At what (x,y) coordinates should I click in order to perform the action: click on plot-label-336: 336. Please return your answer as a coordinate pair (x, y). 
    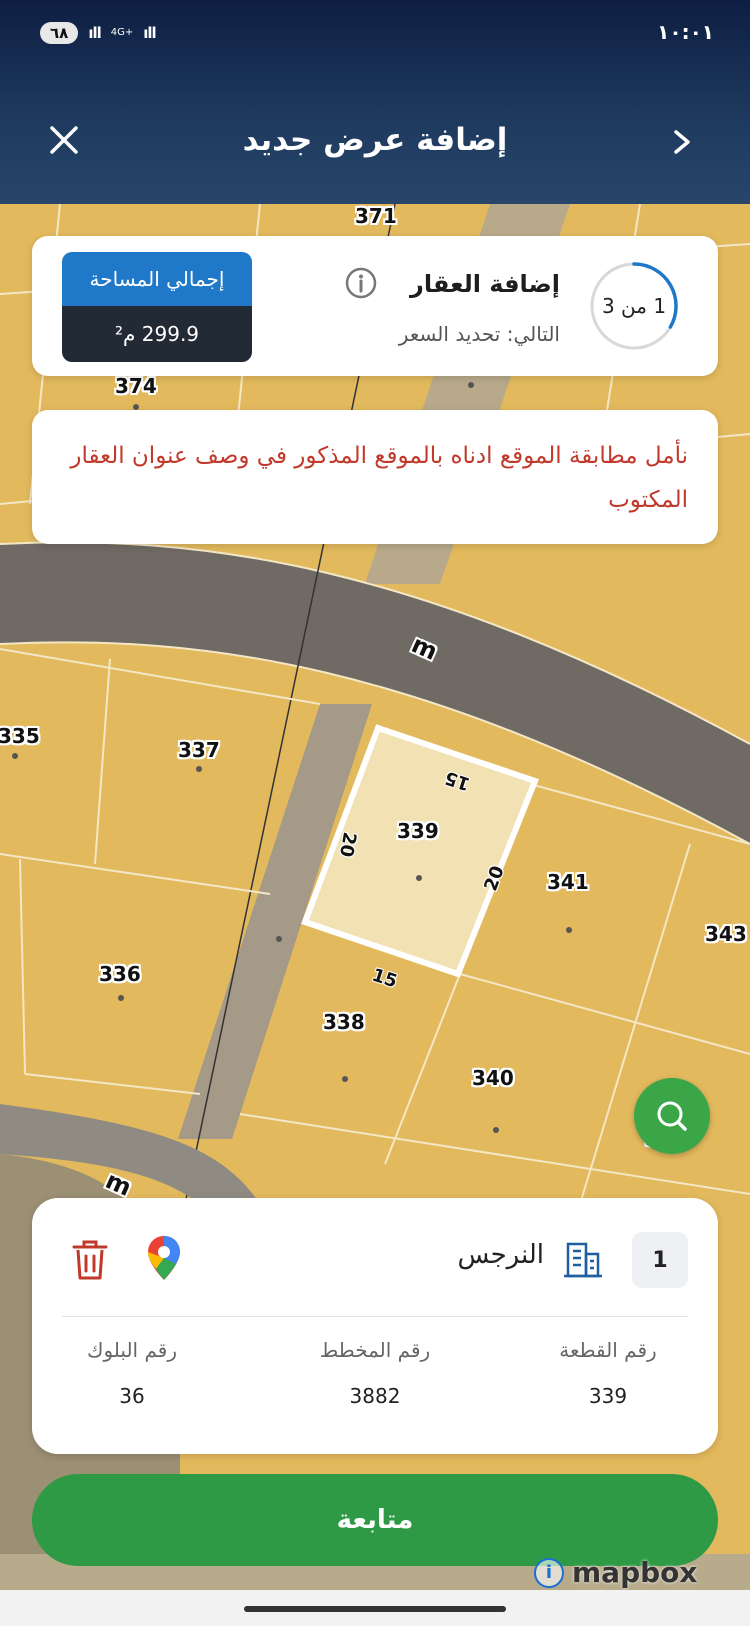
    Looking at the image, I should click on (120, 974).